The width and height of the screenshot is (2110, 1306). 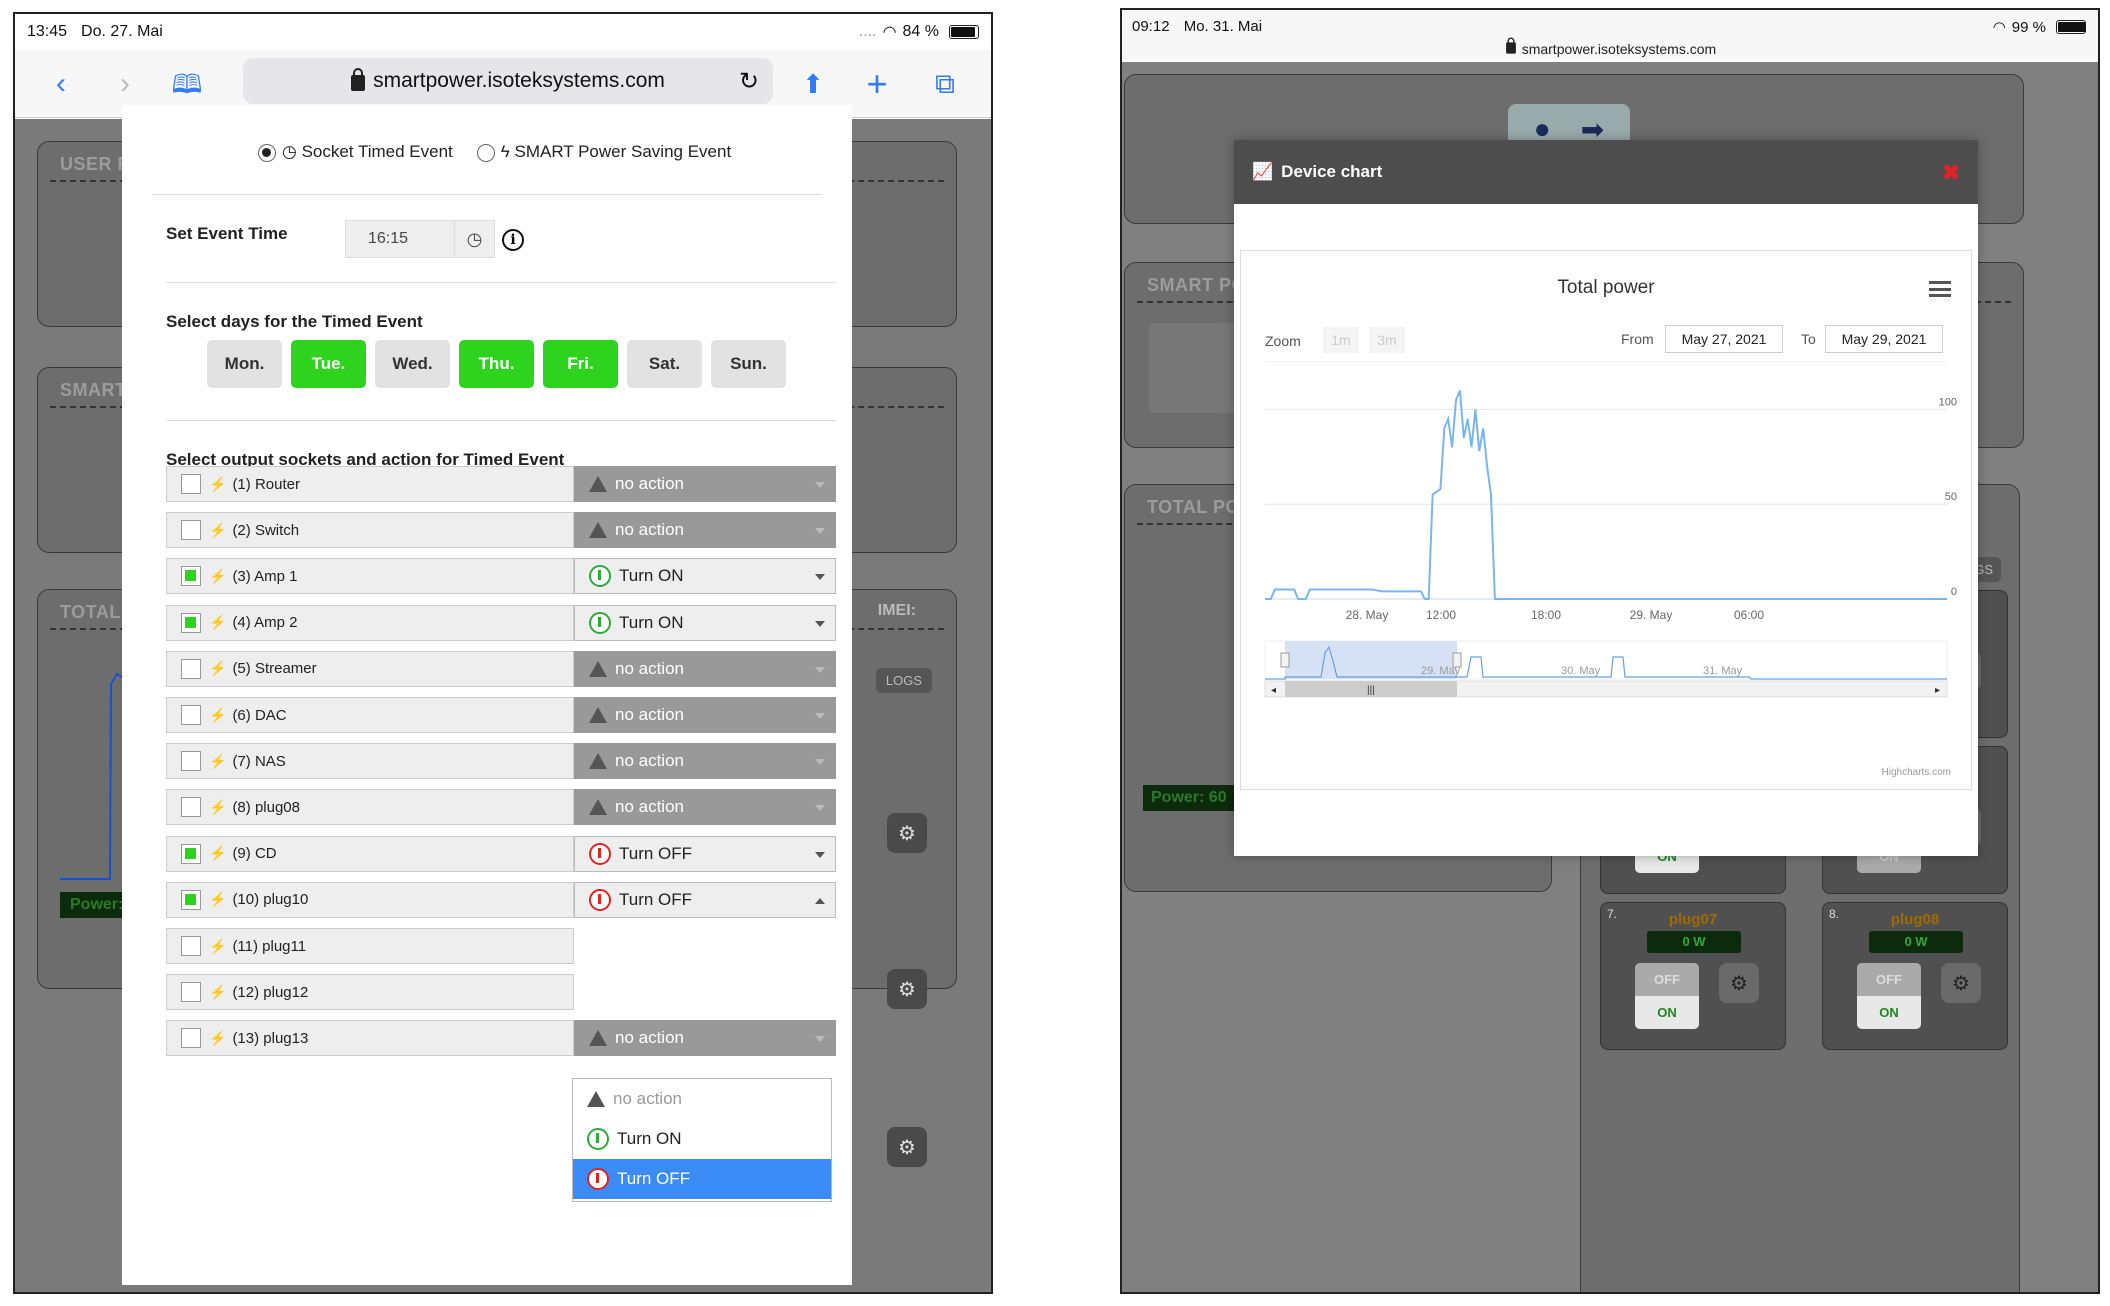 I want to click on day-button-fri: Fri., so click(x=580, y=364).